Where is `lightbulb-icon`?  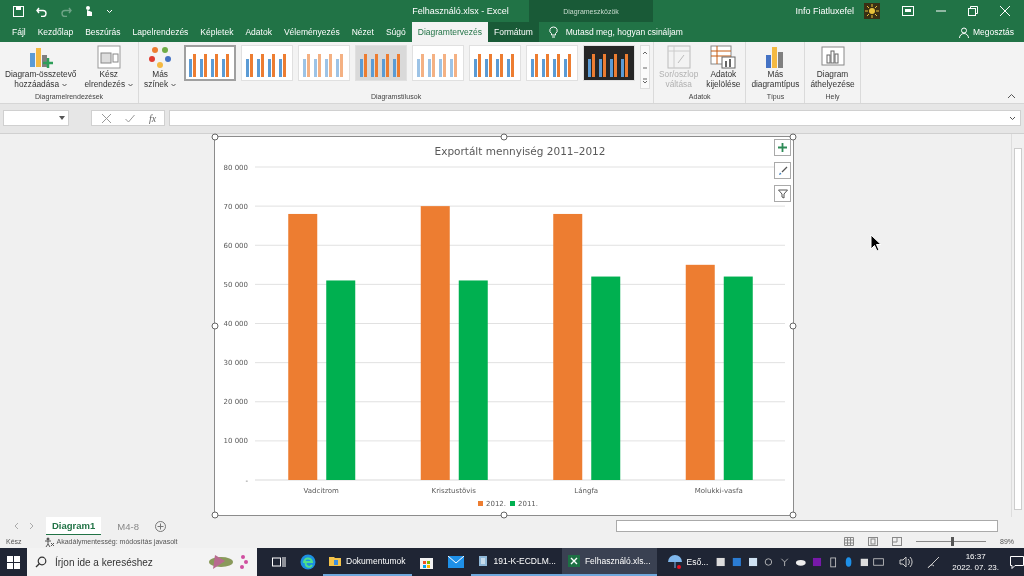
lightbulb-icon is located at coordinates (553, 32).